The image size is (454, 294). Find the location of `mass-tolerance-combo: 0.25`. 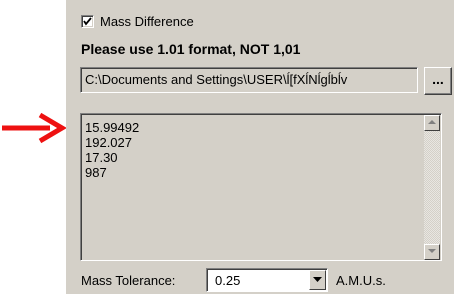

mass-tolerance-combo: 0.25 is located at coordinates (267, 280).